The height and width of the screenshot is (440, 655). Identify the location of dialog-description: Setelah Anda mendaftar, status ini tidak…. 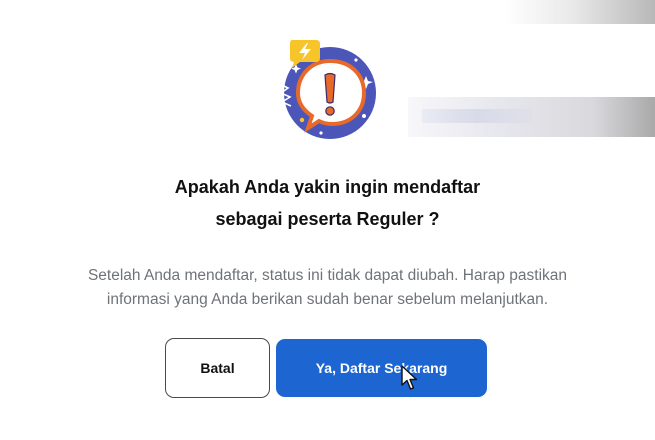
(327, 288).